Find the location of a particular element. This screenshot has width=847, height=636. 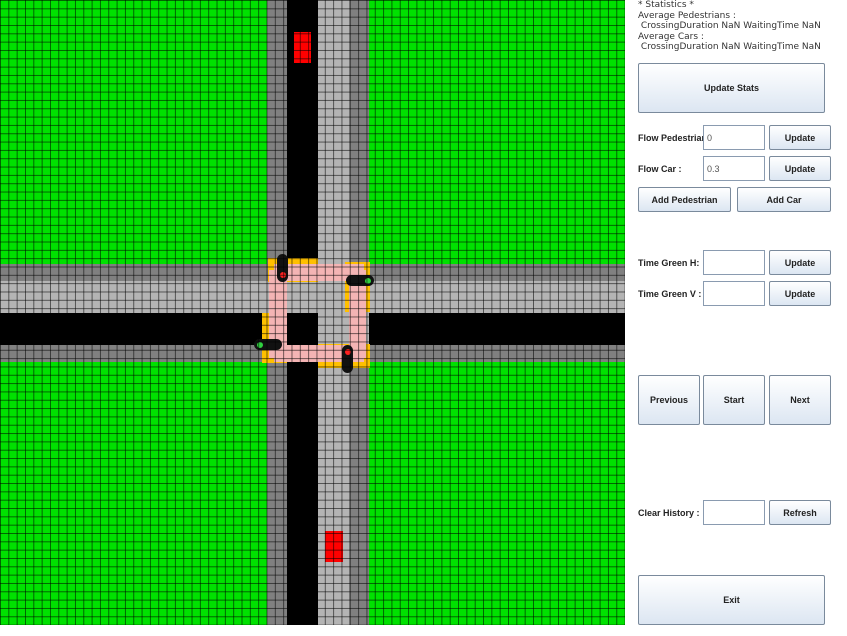

previous-button: Previous is located at coordinates (669, 400).